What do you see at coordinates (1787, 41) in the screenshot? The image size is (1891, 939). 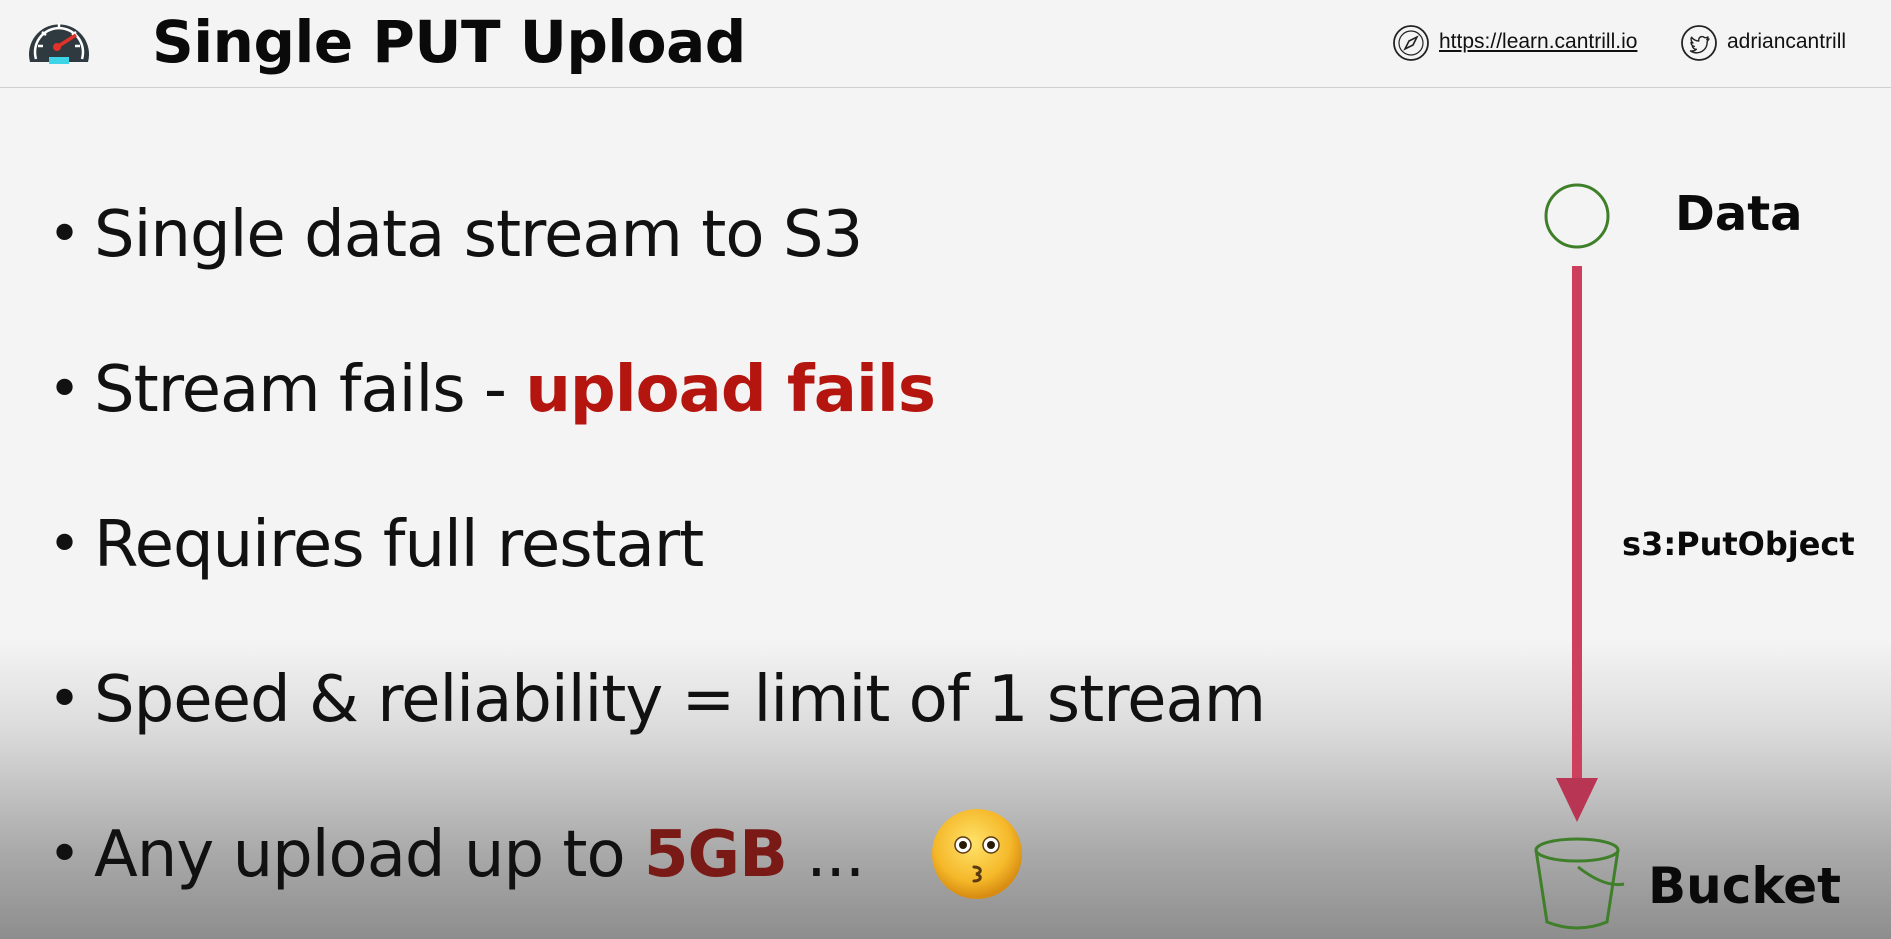 I see `twitter-handle: adriancantrill` at bounding box center [1787, 41].